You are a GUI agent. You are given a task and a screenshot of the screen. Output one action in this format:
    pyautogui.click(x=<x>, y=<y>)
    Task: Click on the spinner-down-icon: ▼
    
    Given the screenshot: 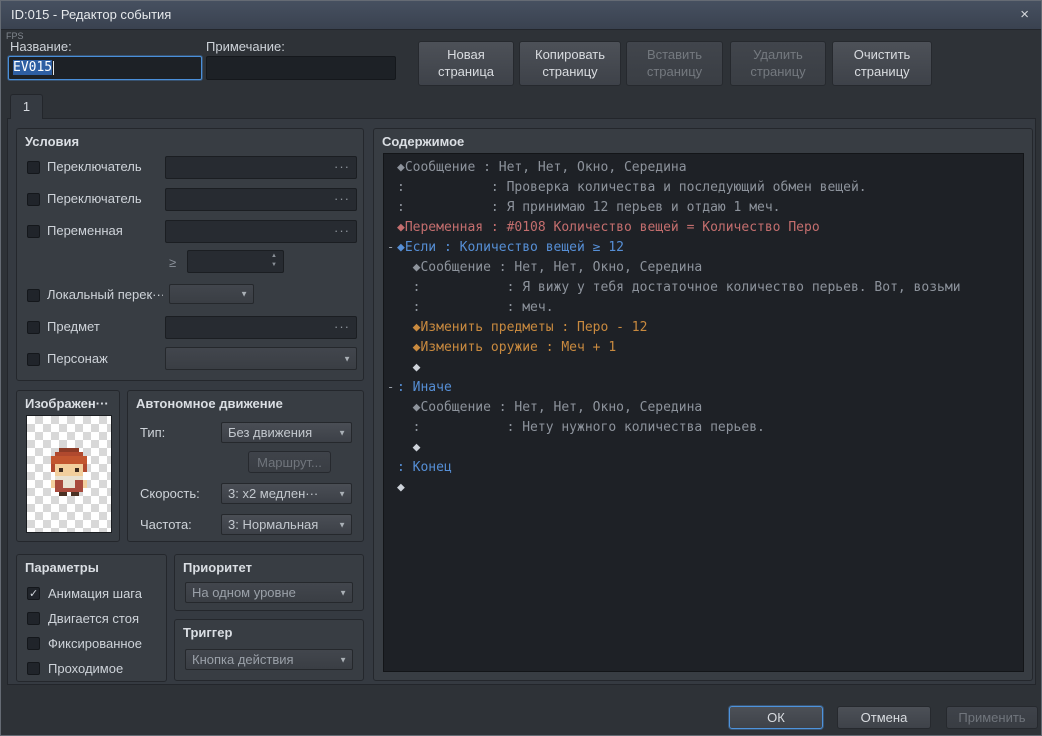 What is the action you would take?
    pyautogui.click(x=274, y=265)
    